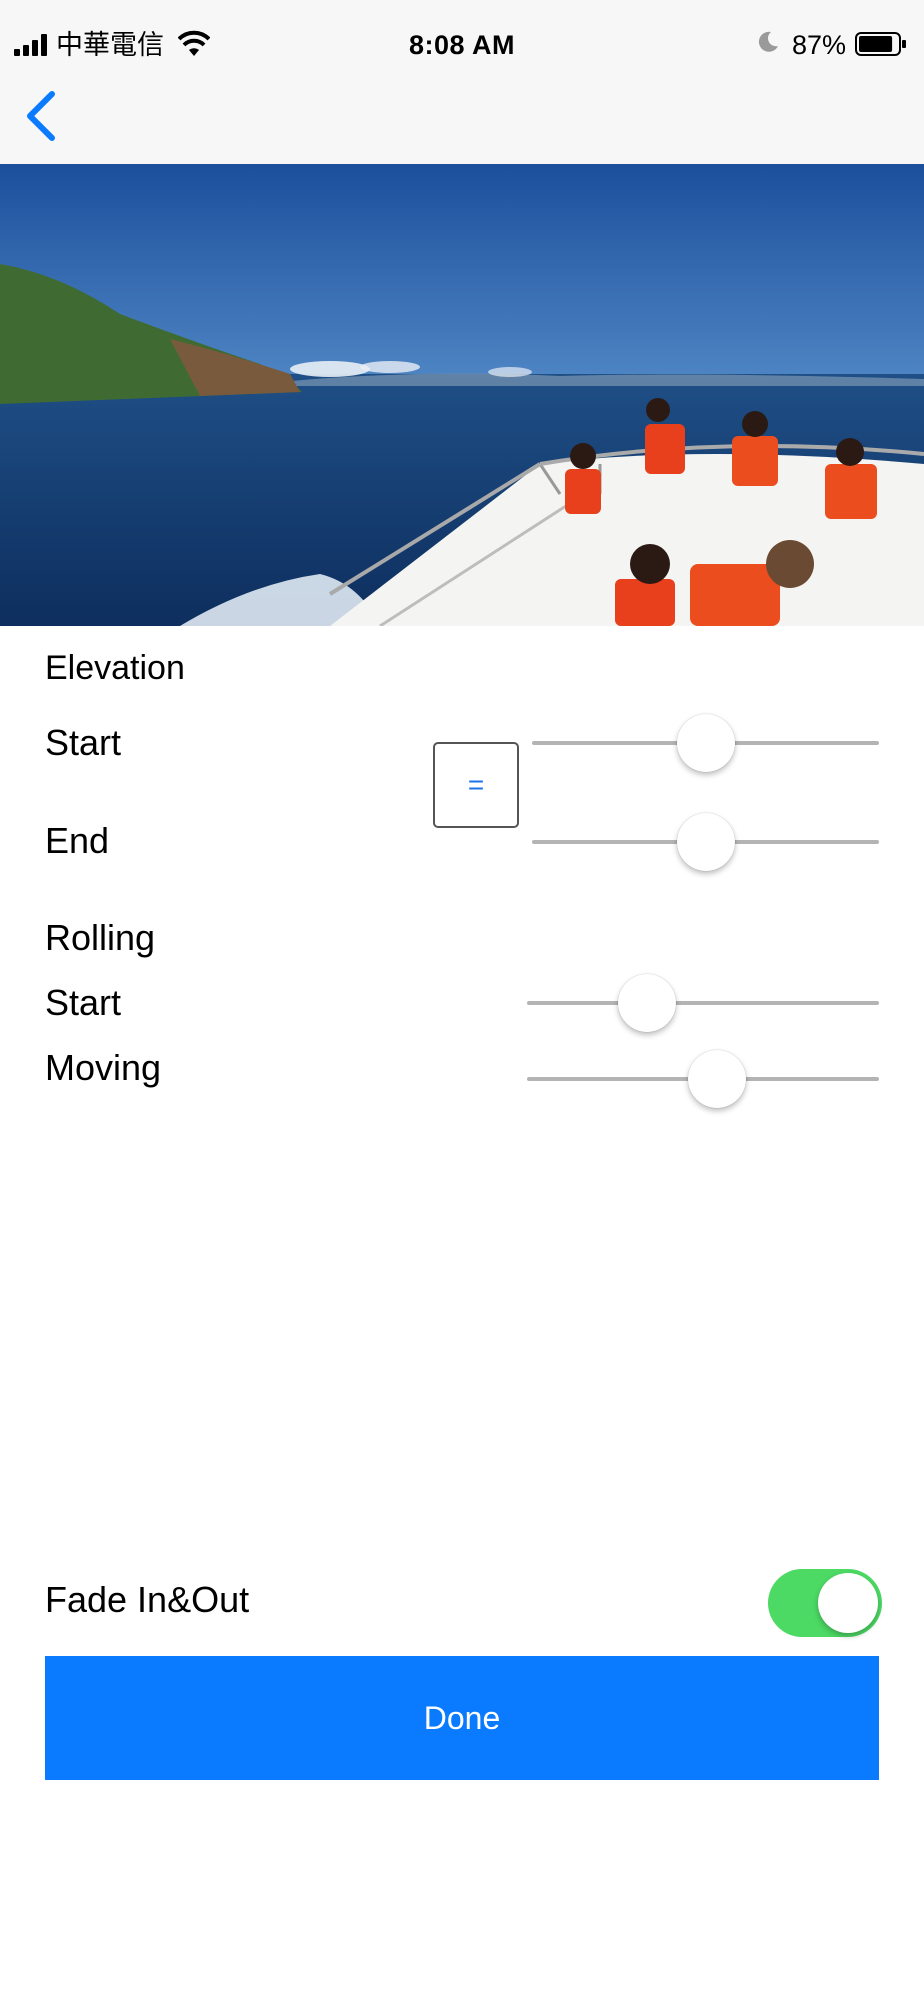  I want to click on back-button, so click(42, 116).